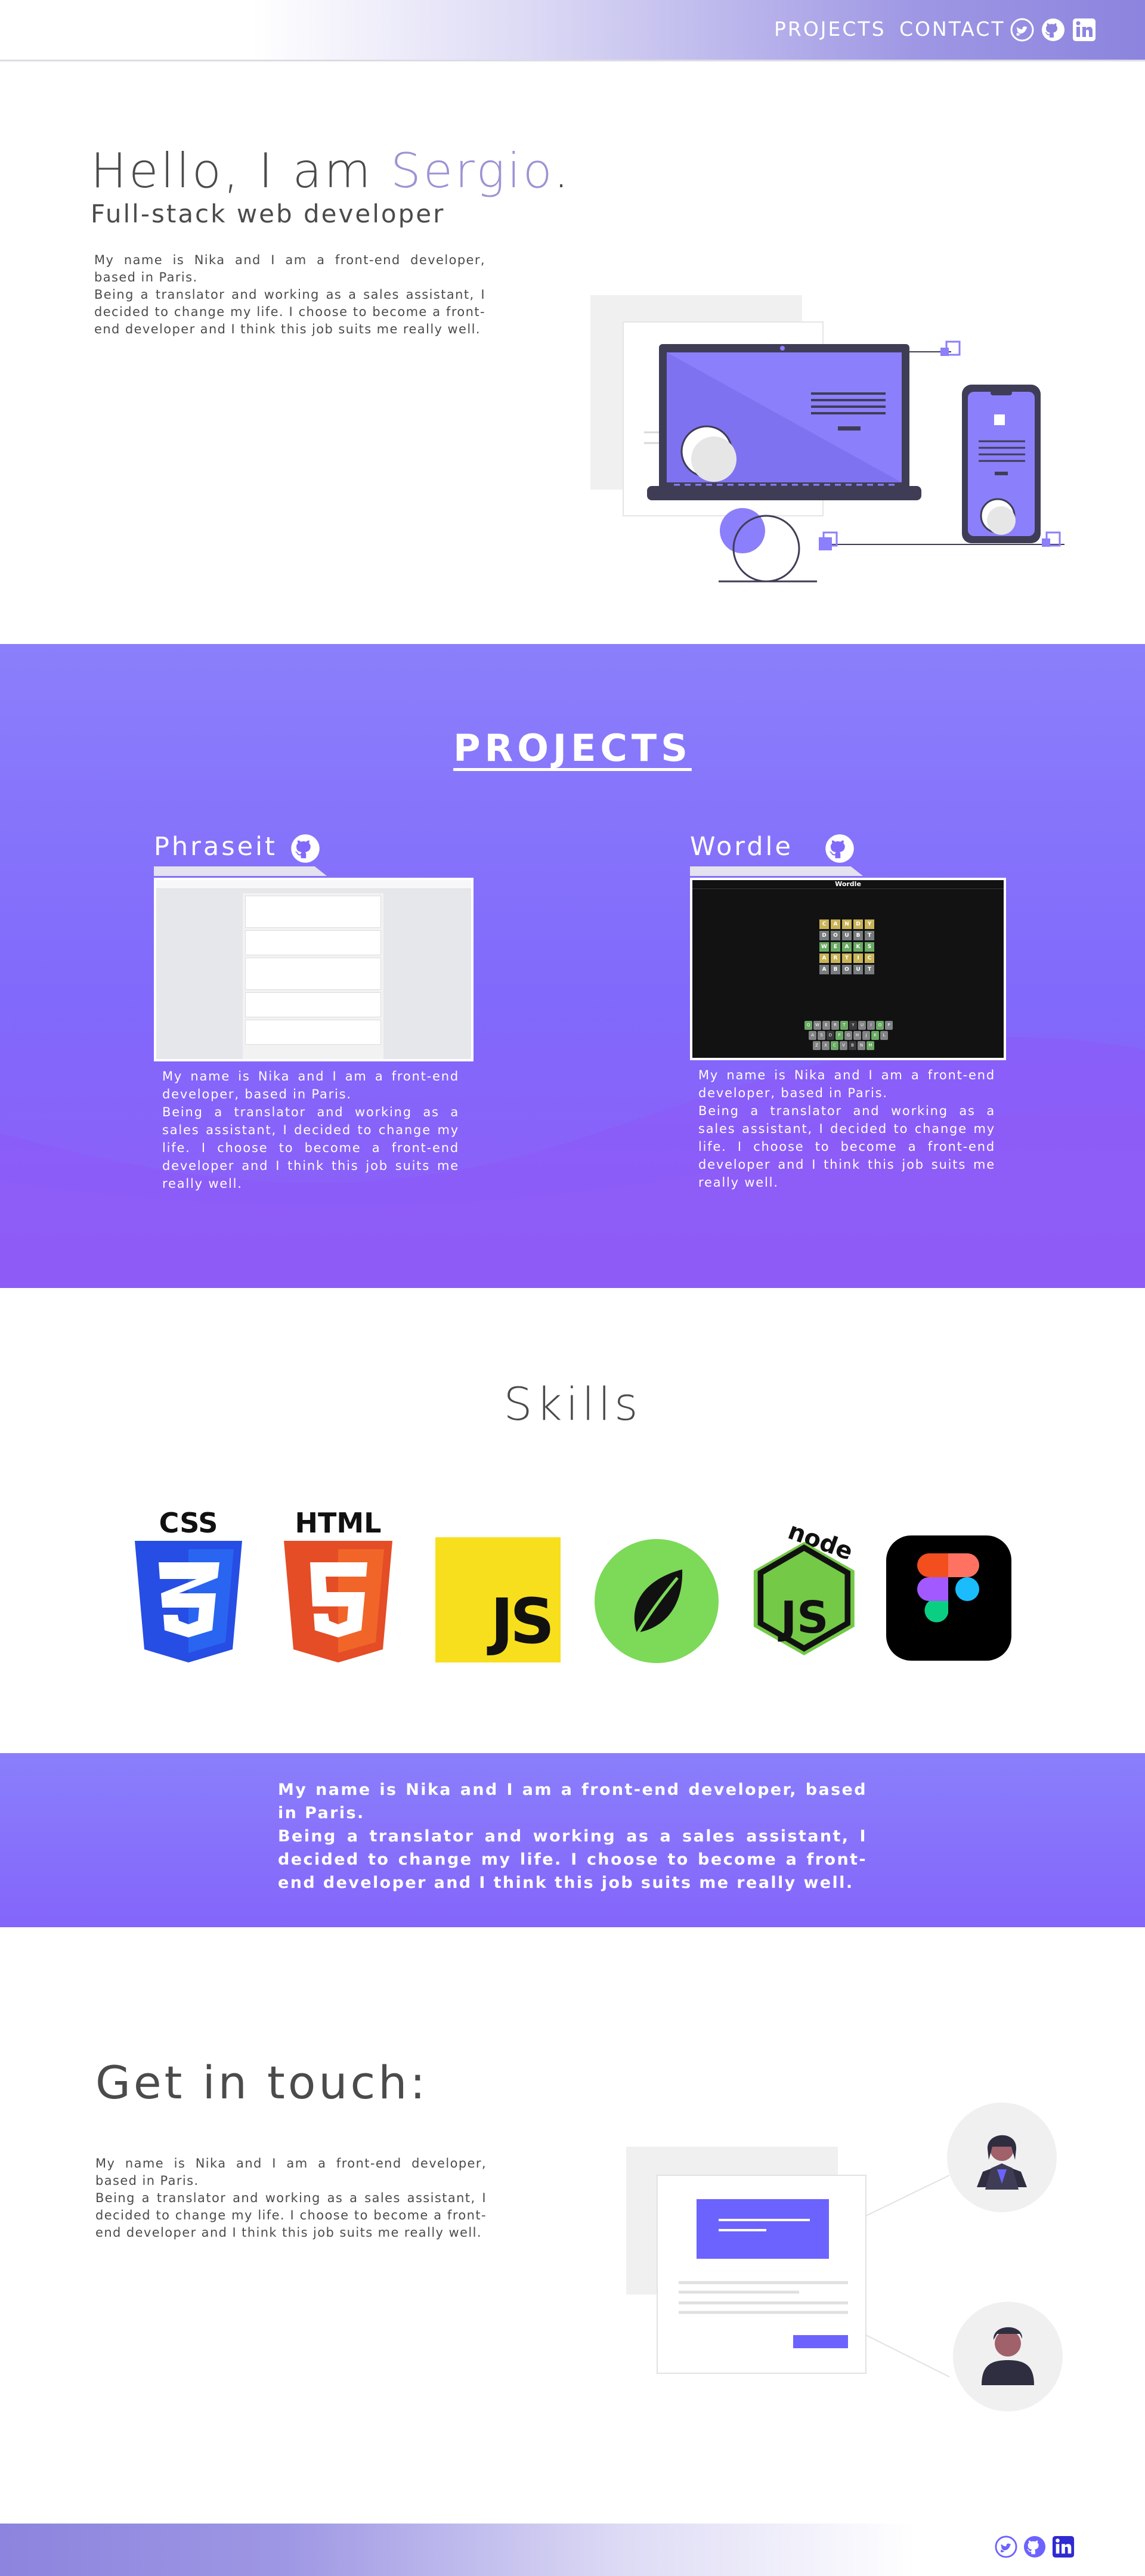 The image size is (1145, 2576). Describe the element at coordinates (844, 1025) in the screenshot. I see `wordle-key: T` at that location.